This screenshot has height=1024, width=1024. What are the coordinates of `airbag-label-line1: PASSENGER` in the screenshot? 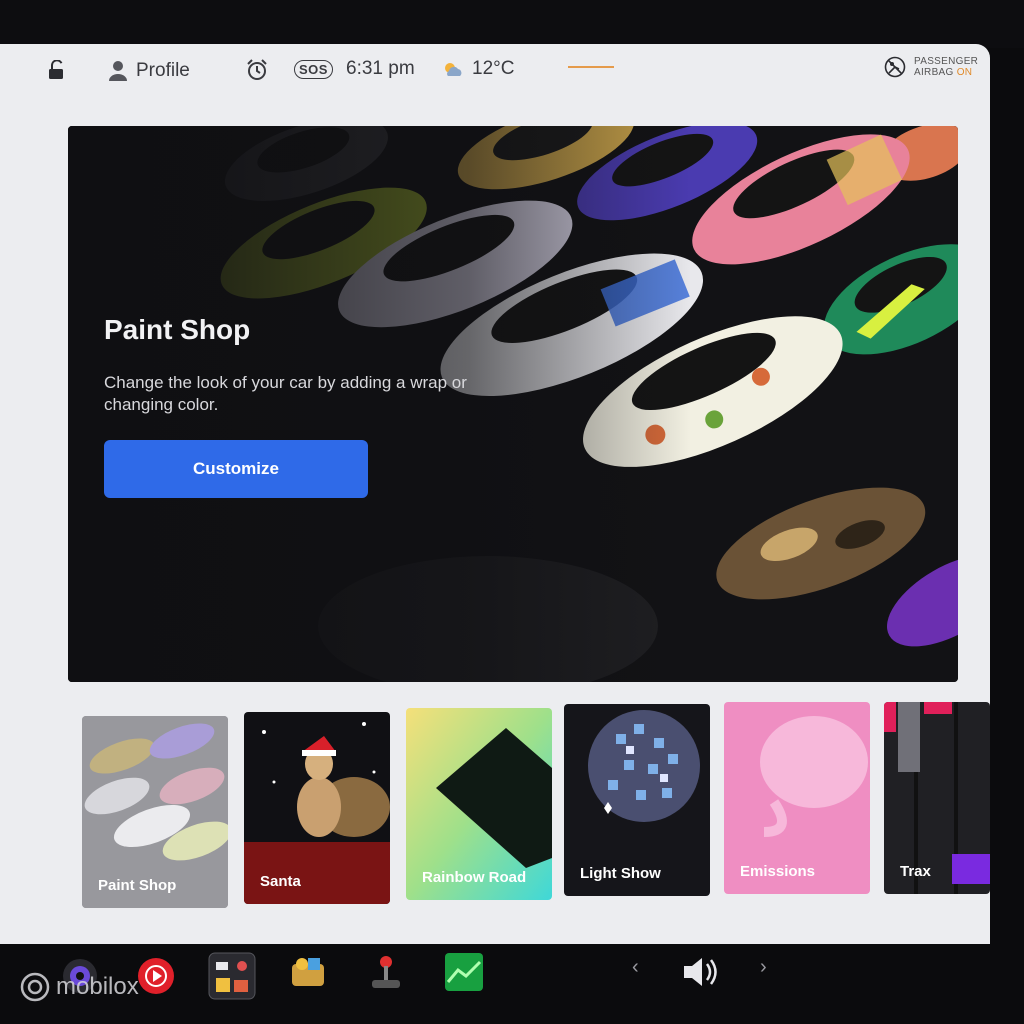 It's located at (946, 61).